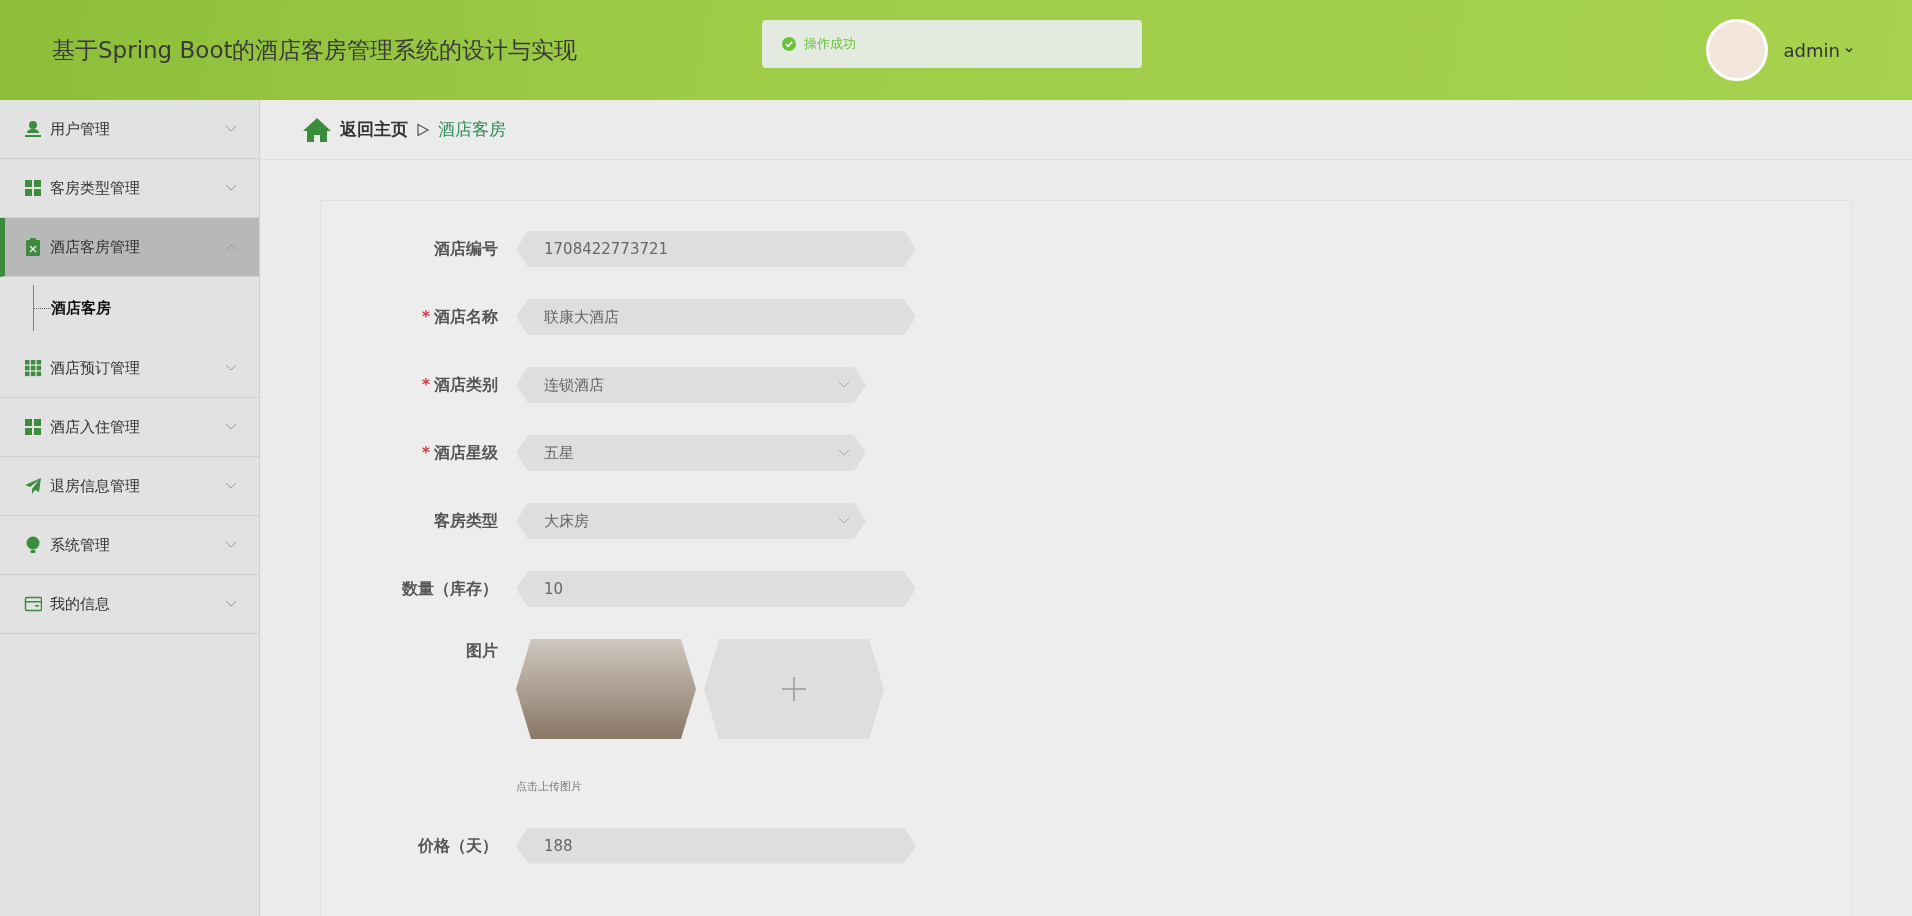 The height and width of the screenshot is (916, 1912). What do you see at coordinates (691, 521) in the screenshot?
I see `select-field: 大床房` at bounding box center [691, 521].